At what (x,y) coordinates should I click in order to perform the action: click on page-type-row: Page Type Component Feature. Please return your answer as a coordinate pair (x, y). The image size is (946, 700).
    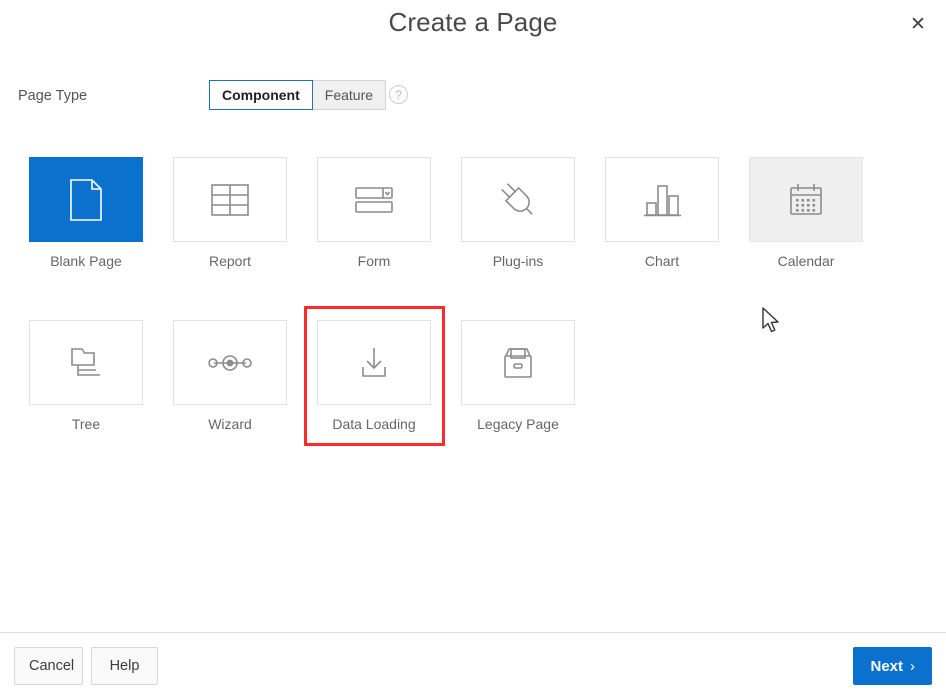
    Looking at the image, I should click on (473, 98).